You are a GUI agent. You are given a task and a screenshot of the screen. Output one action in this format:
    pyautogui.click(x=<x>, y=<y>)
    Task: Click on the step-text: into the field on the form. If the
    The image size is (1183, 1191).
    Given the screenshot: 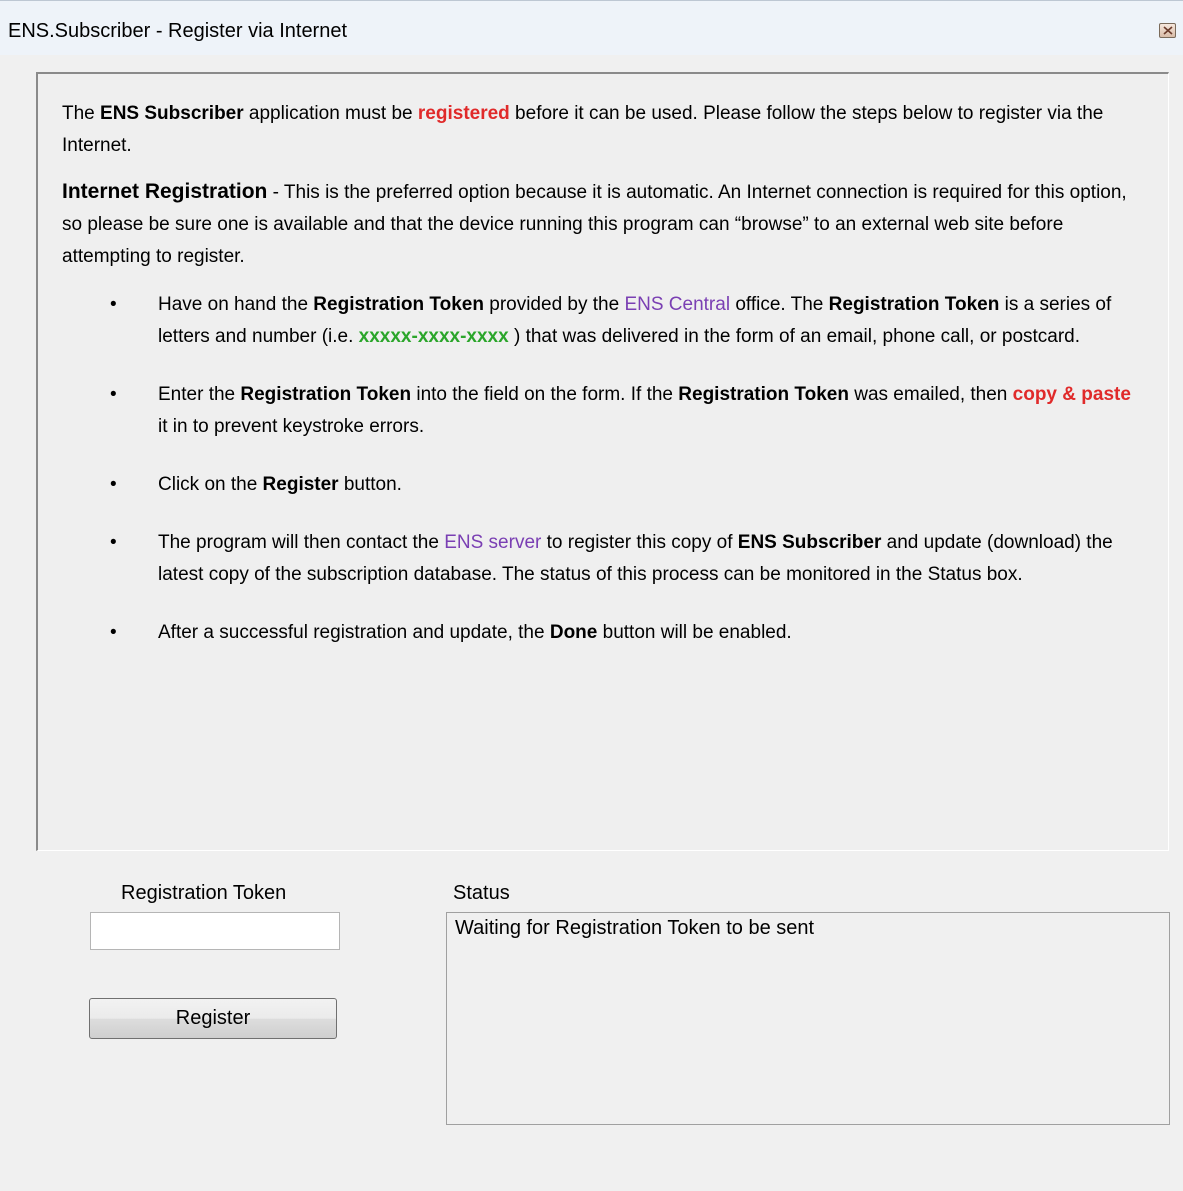 What is the action you would take?
    pyautogui.click(x=545, y=394)
    